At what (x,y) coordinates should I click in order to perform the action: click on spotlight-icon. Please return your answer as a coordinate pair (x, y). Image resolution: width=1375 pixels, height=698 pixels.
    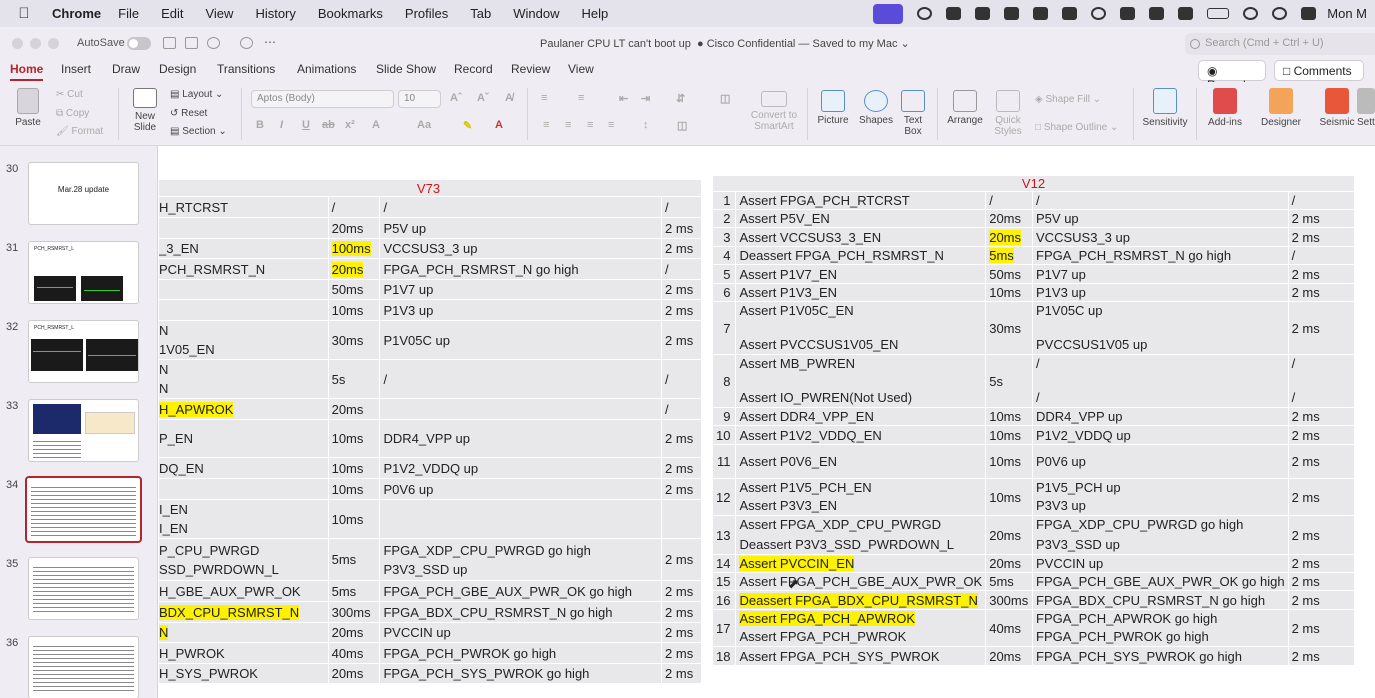
    Looking at the image, I should click on (1280, 13).